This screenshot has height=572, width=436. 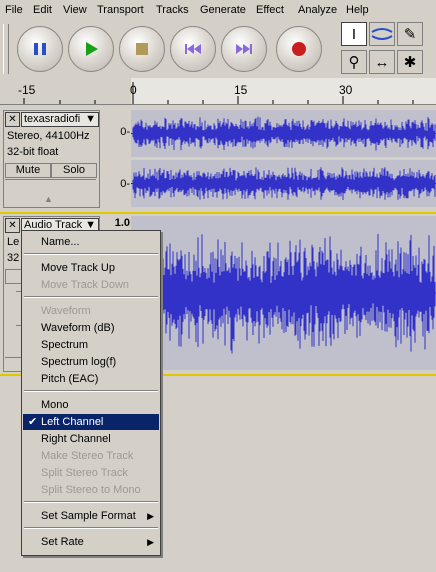 I want to click on envelope-tool, so click(x=382, y=34).